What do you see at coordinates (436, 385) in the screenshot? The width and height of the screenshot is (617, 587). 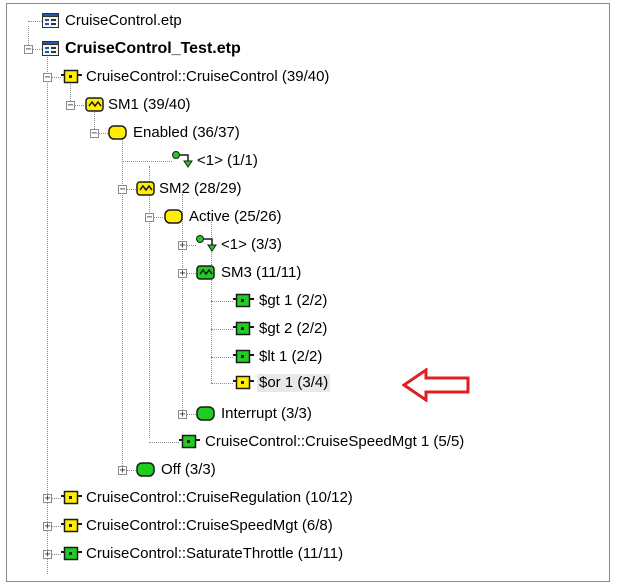 I see `red-arrow-left-icon` at bounding box center [436, 385].